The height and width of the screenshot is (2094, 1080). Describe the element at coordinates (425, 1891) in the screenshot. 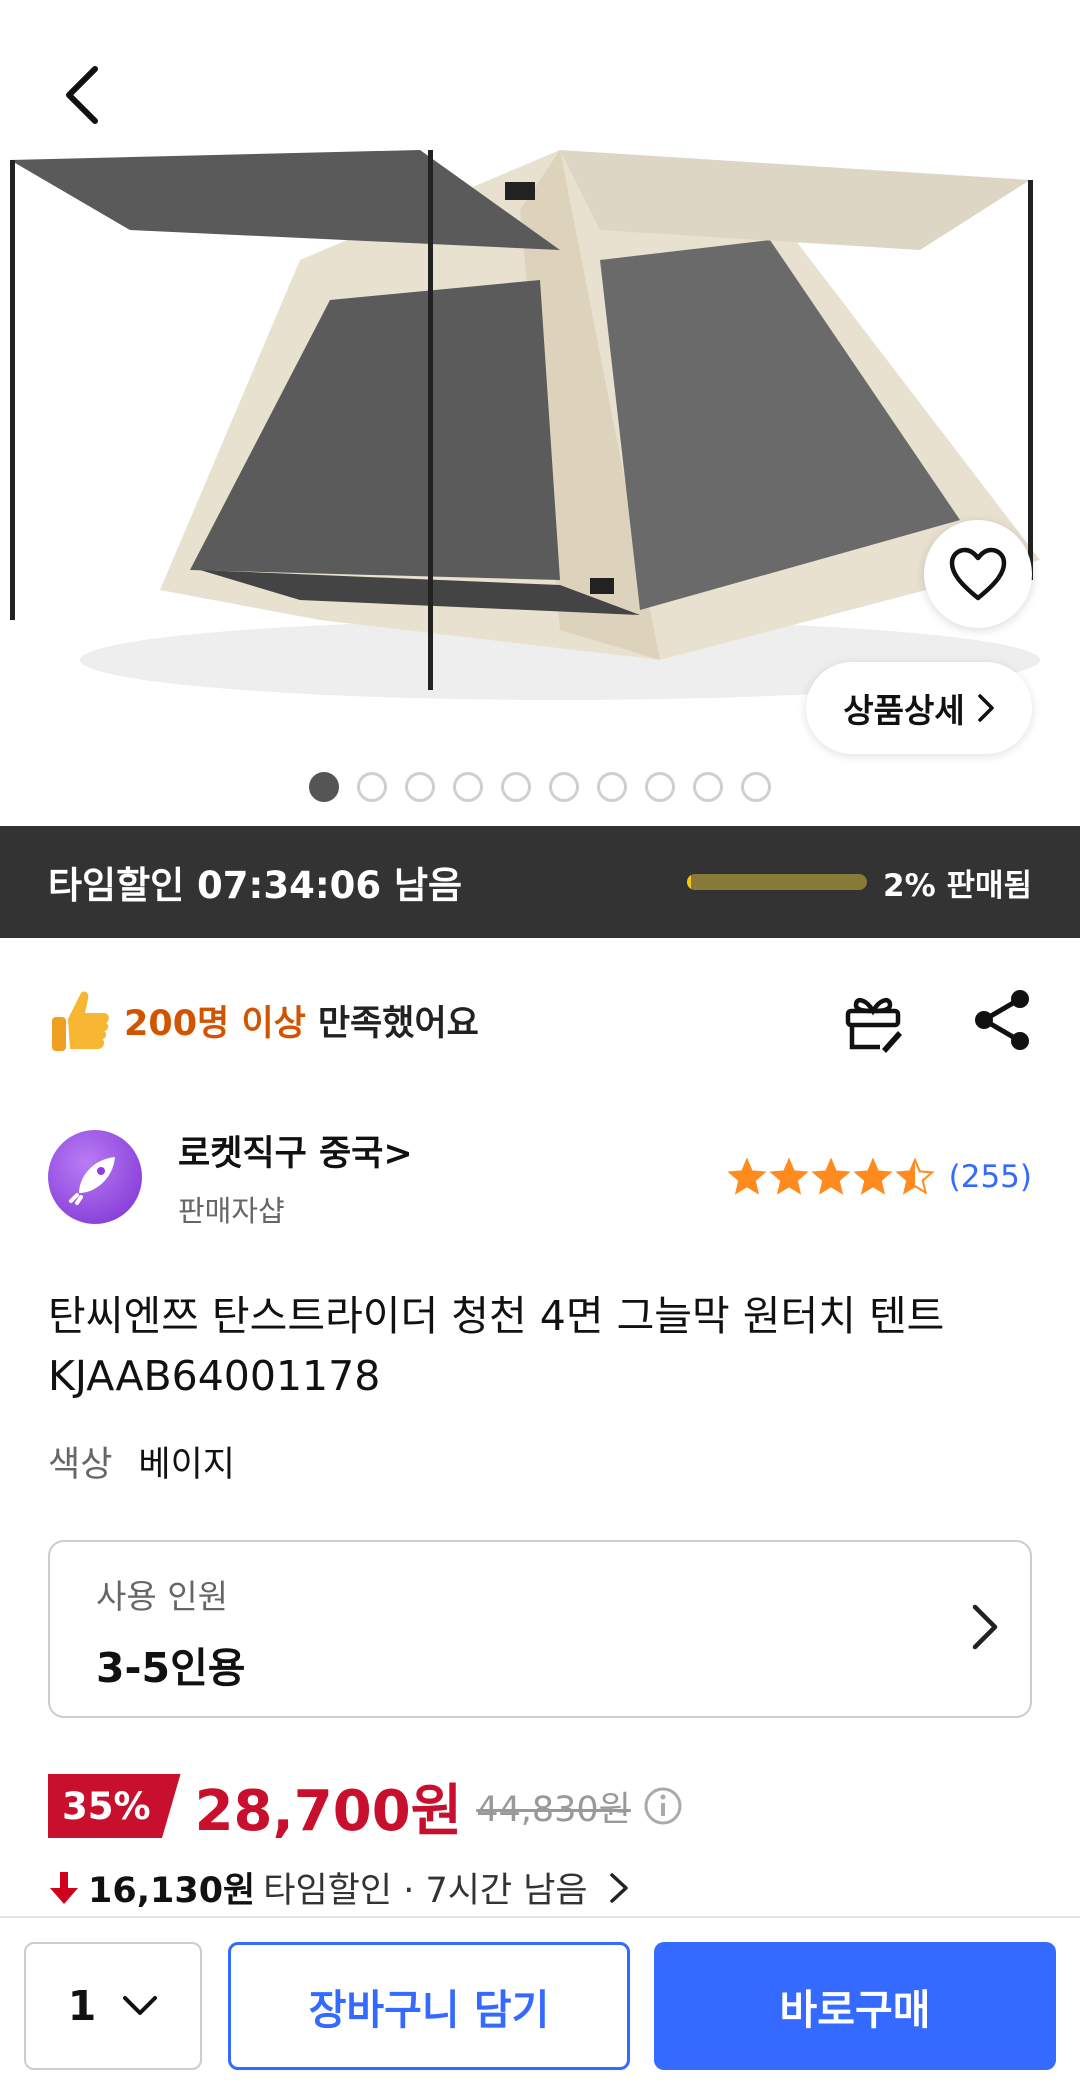

I see `discount-text: 타임할인 · 7시간 남음` at that location.